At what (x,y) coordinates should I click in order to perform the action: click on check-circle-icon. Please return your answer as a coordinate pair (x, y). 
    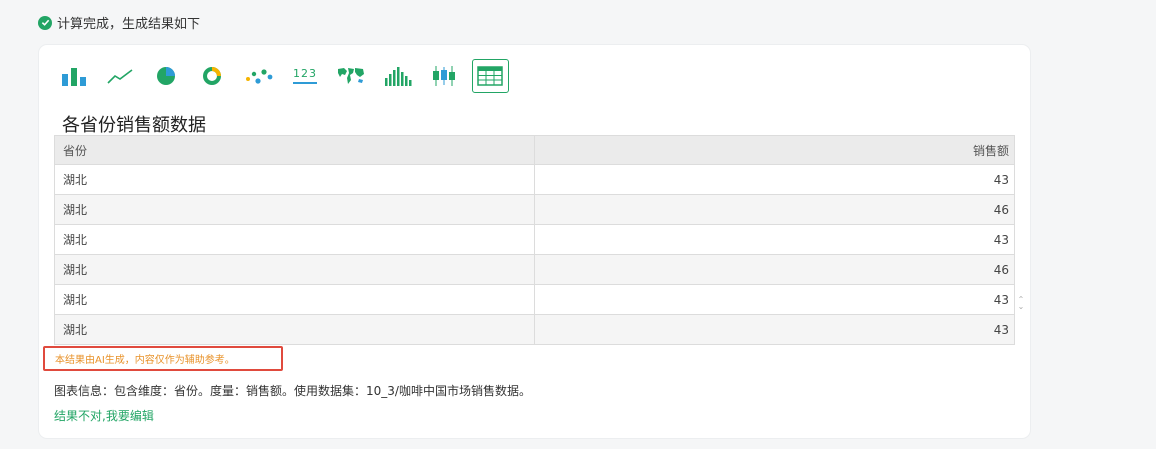
    Looking at the image, I should click on (45, 22).